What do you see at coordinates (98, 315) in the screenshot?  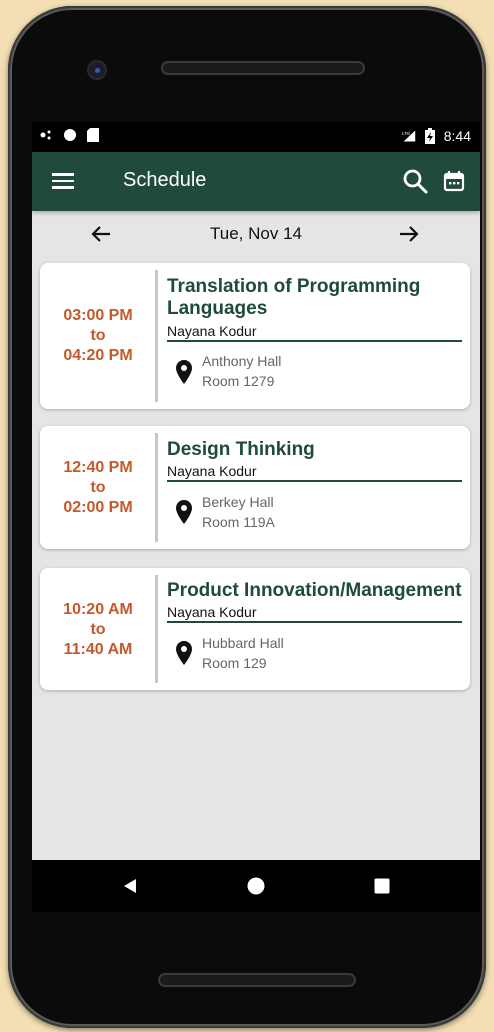 I see `start-time: 03:00 PM` at bounding box center [98, 315].